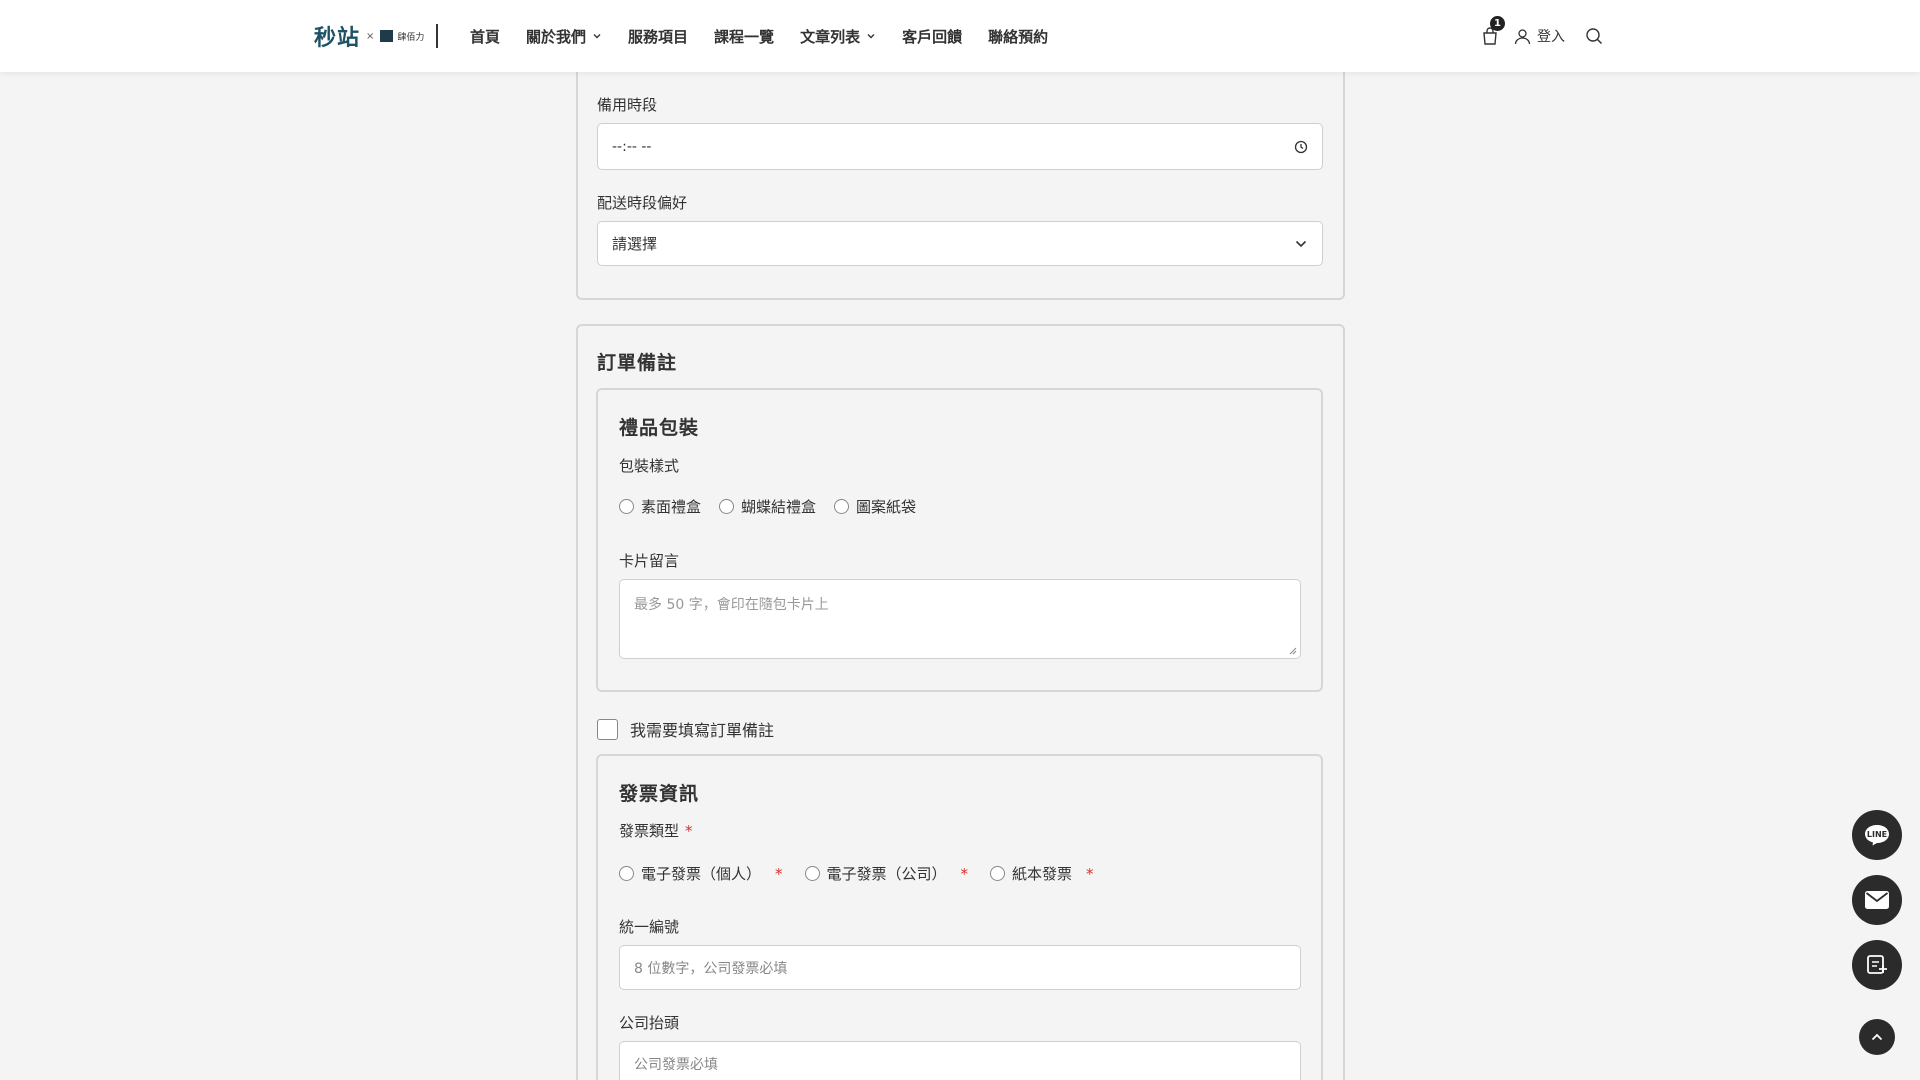 Image resolution: width=1920 pixels, height=1080 pixels. I want to click on invoice-type-label: 發票類型 *, so click(656, 830).